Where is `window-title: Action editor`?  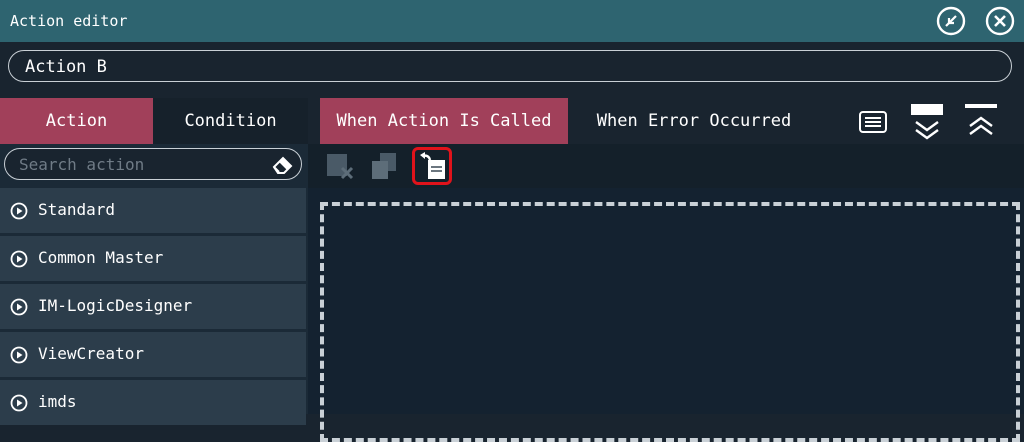
window-title: Action editor is located at coordinates (69, 21).